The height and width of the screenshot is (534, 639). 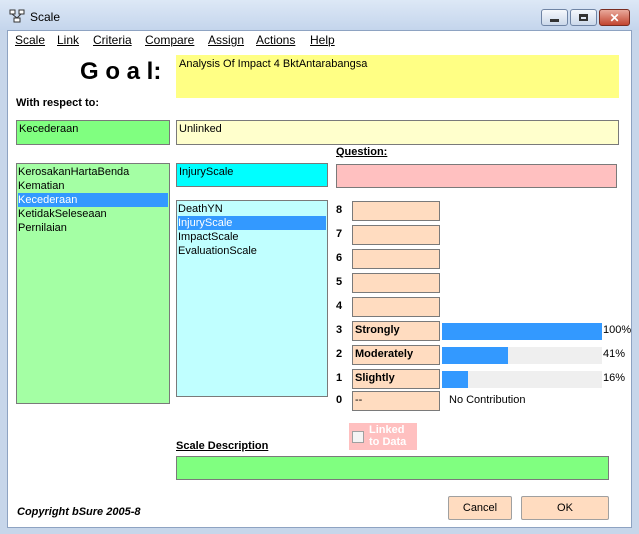 I want to click on checkbox-icon, so click(x=358, y=437).